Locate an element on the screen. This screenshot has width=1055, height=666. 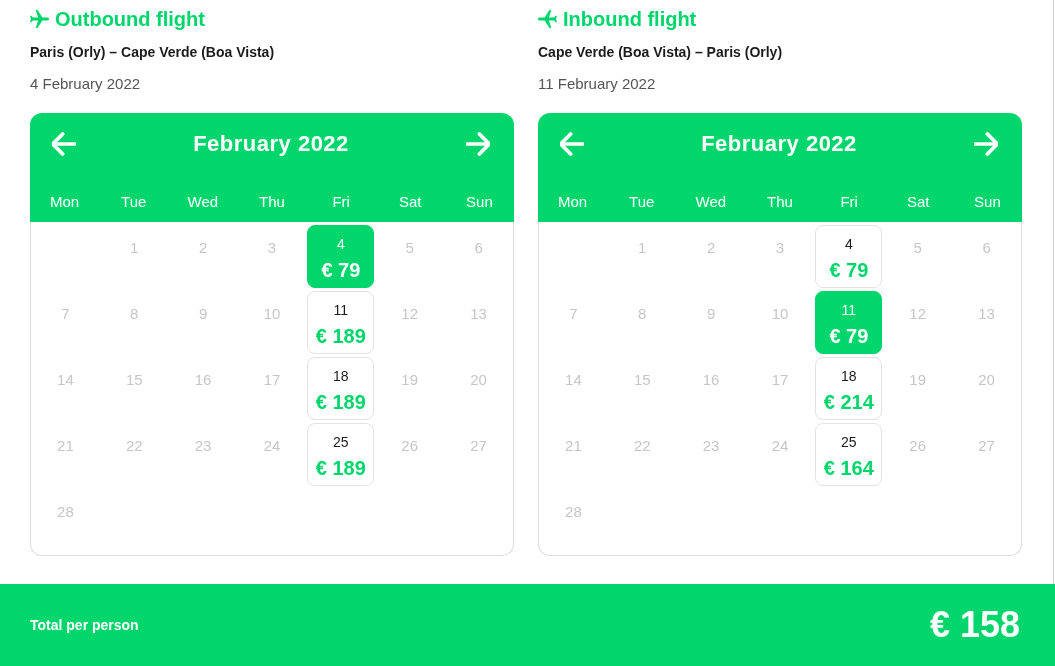
day-price-button: 4 € 79 is located at coordinates (849, 256).